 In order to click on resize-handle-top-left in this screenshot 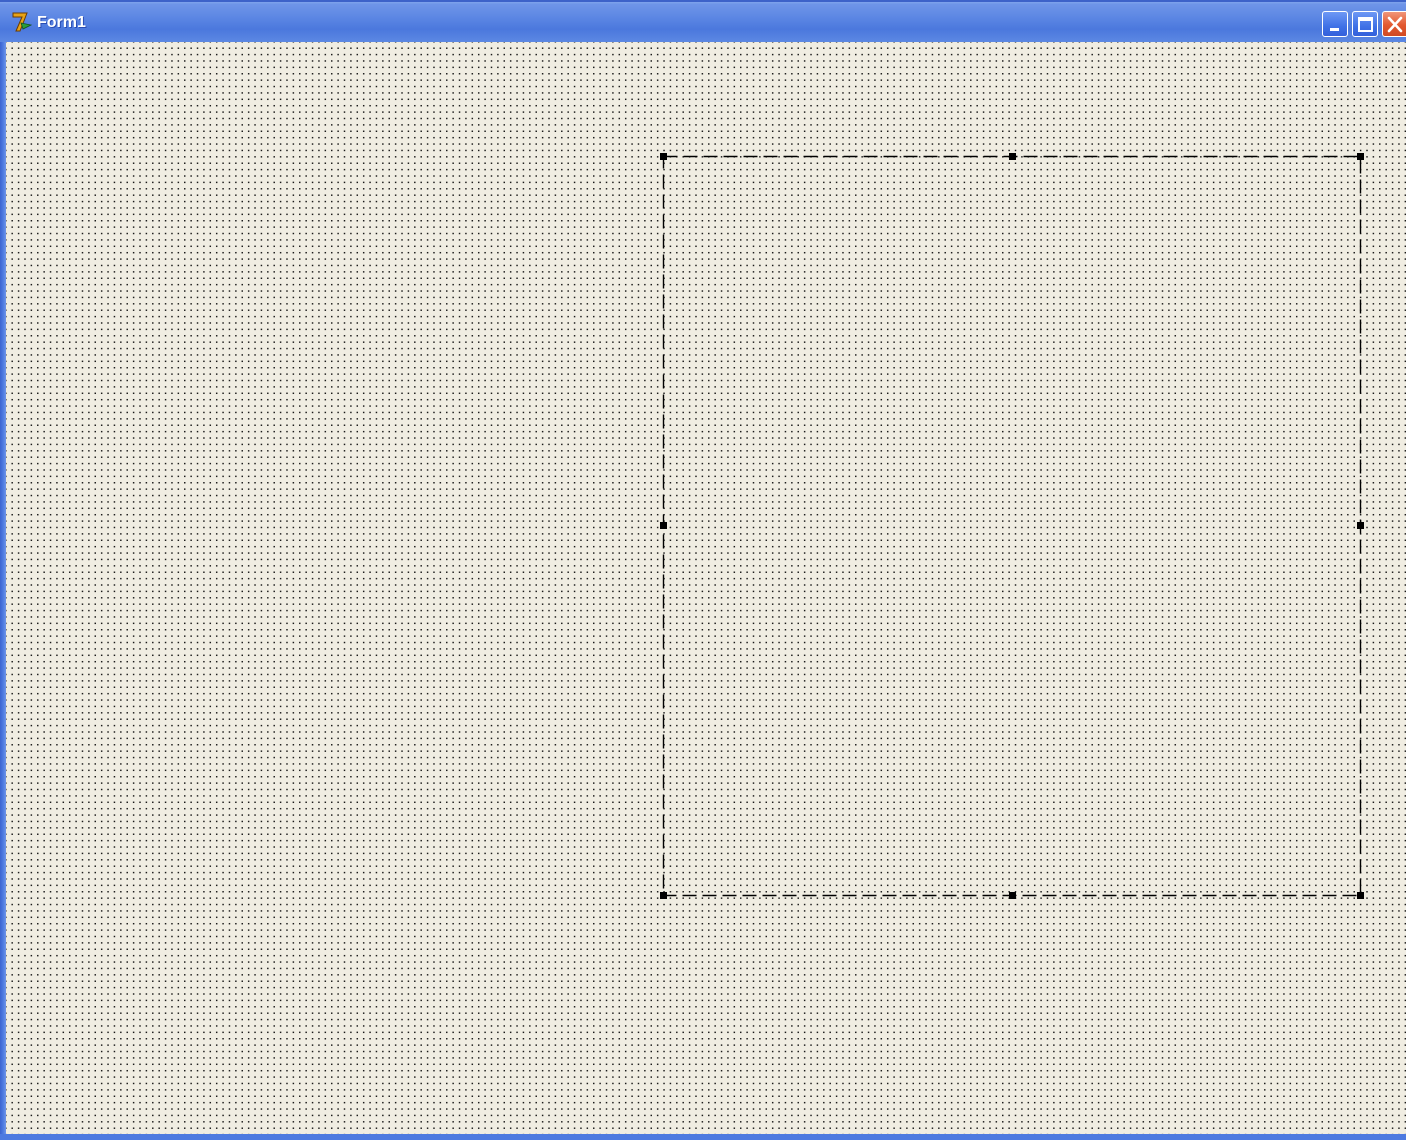, I will do `click(663, 156)`.